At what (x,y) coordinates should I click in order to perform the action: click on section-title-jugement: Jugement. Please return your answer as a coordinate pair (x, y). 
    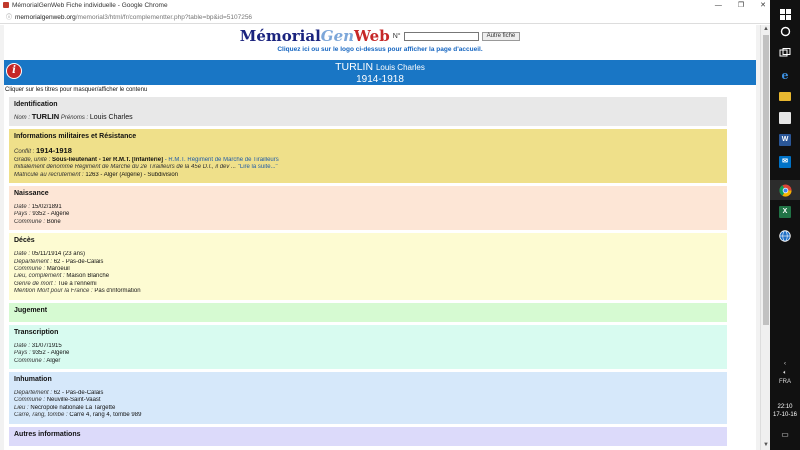
    Looking at the image, I should click on (368, 311).